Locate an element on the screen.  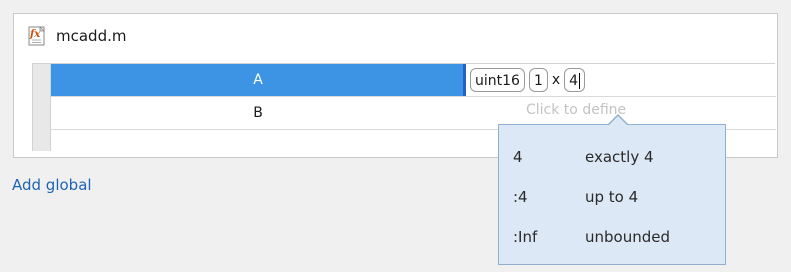
function-file-icon: fx is located at coordinates (36, 36).